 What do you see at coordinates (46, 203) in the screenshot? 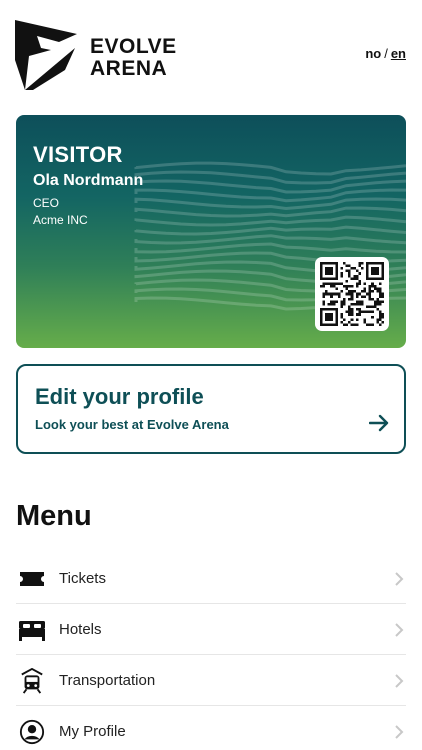
I see `badge-job-title: CEO` at bounding box center [46, 203].